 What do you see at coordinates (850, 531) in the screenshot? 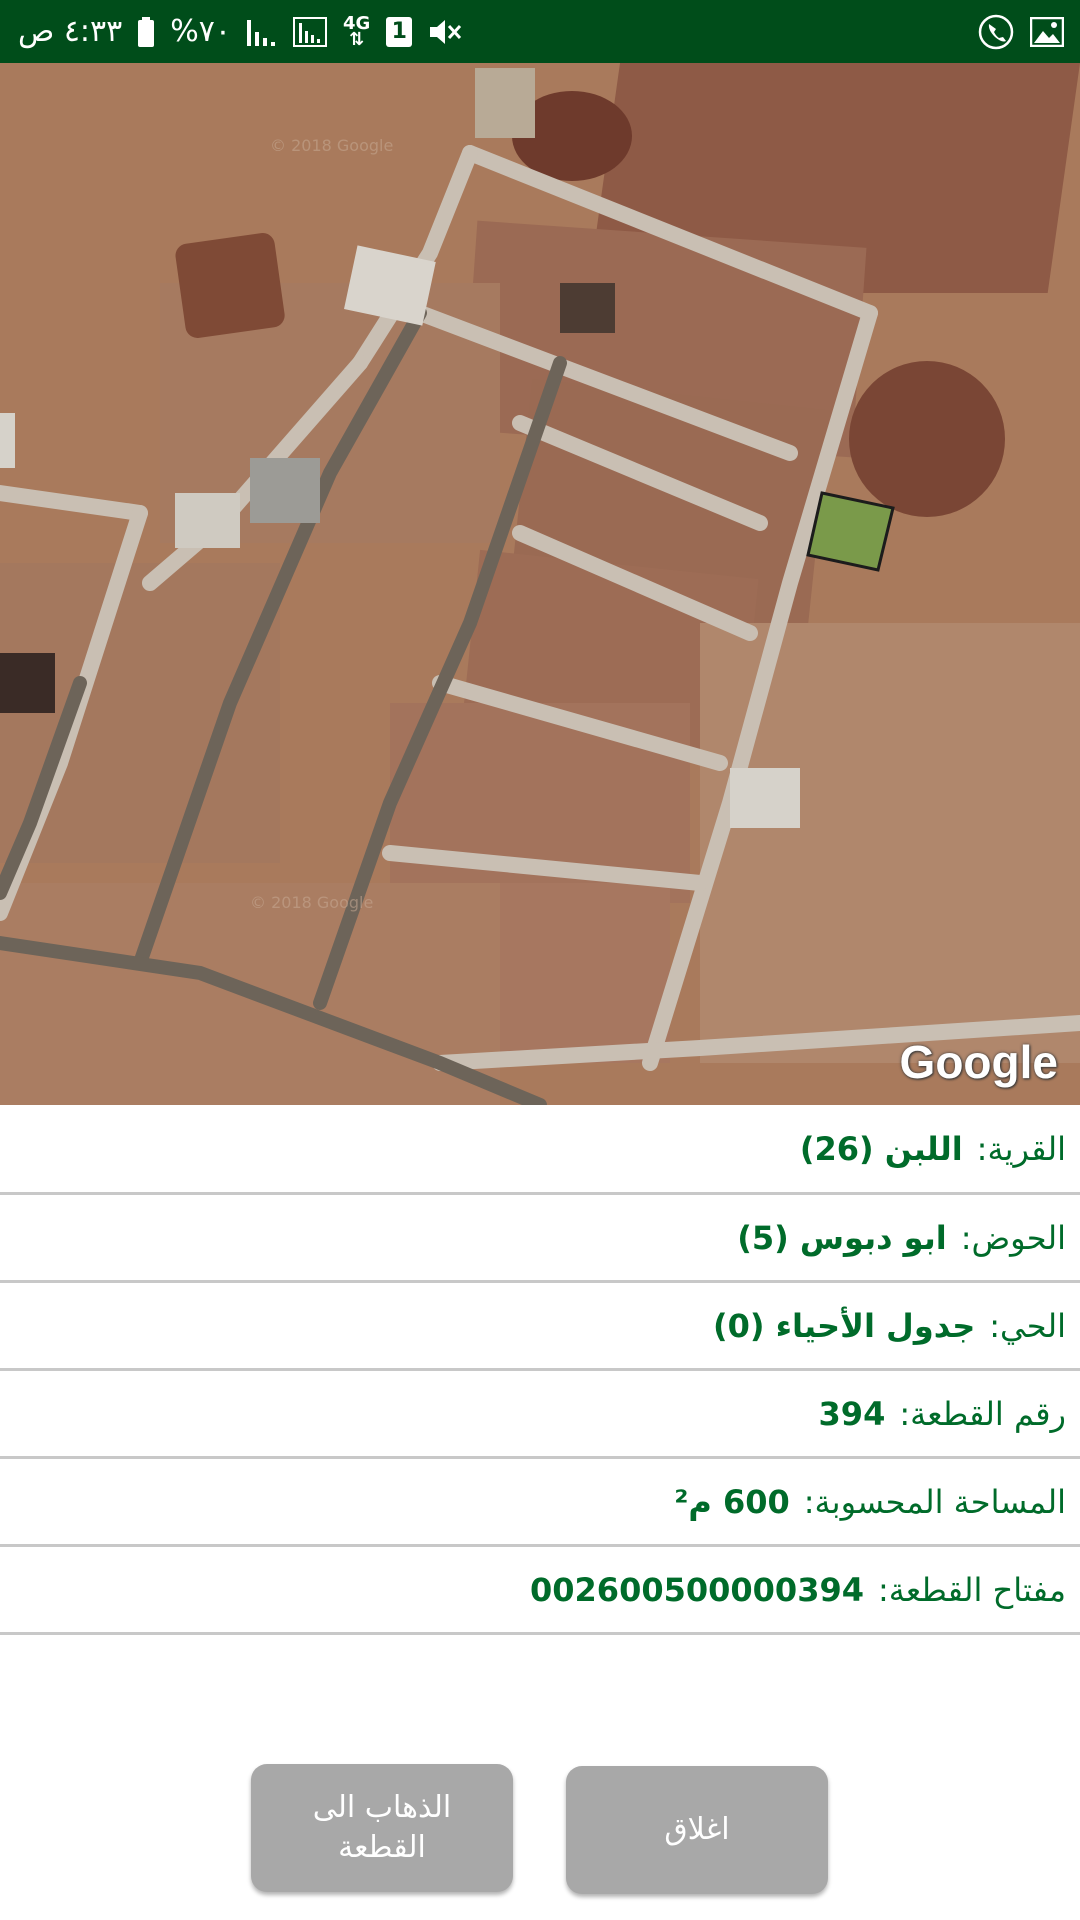
I see `selected-parcel` at bounding box center [850, 531].